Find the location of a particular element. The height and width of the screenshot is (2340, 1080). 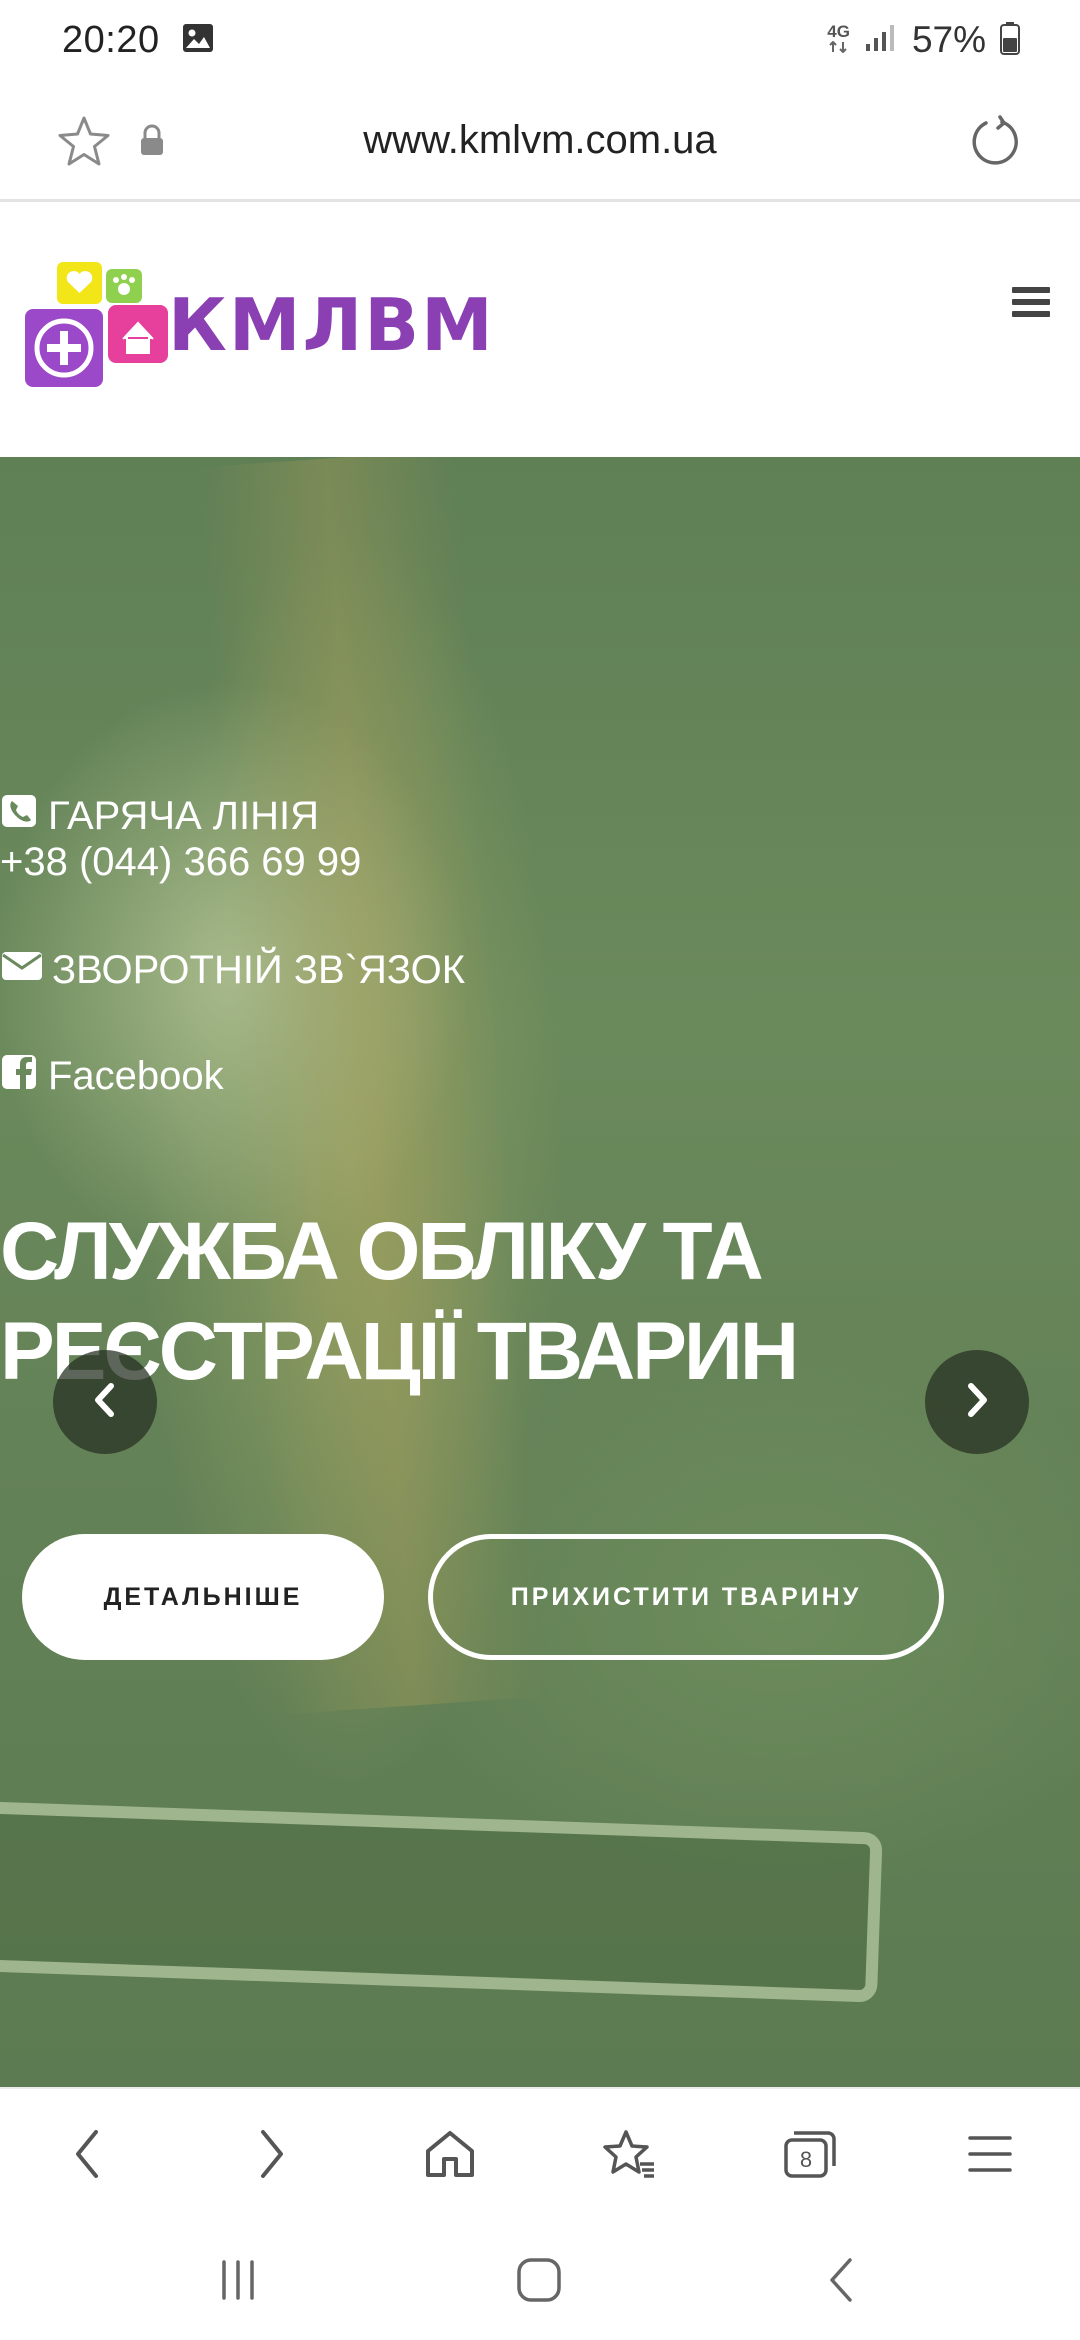

tabs-count: 8 is located at coordinates (806, 2159).